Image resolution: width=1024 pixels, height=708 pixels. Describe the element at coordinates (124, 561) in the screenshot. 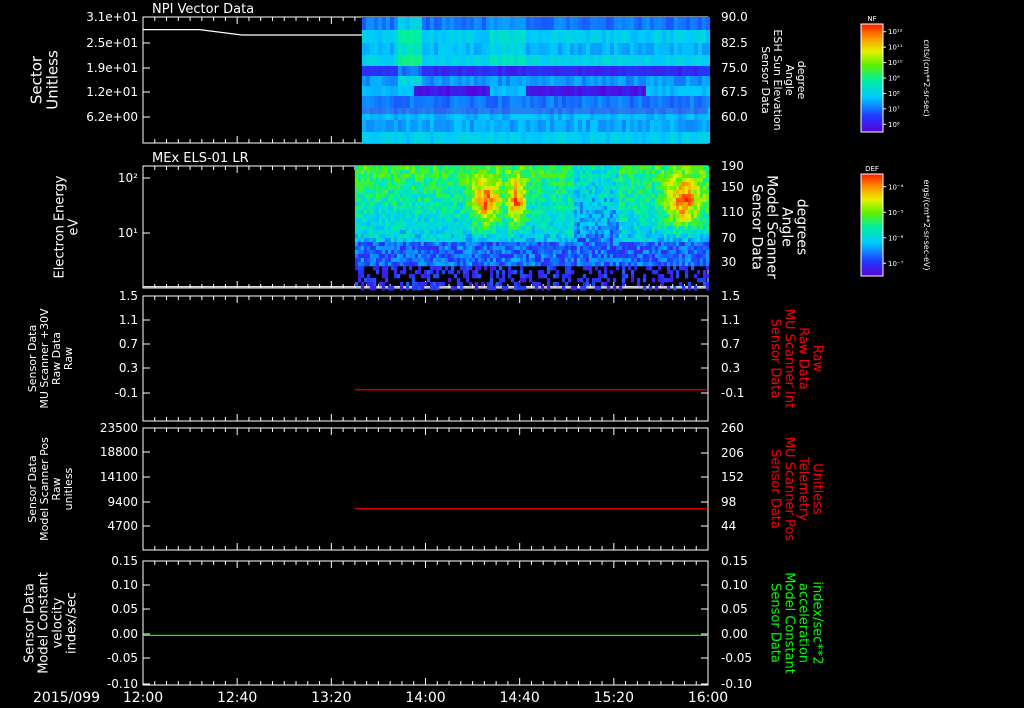

I see `left-tick-label: 0.15` at that location.